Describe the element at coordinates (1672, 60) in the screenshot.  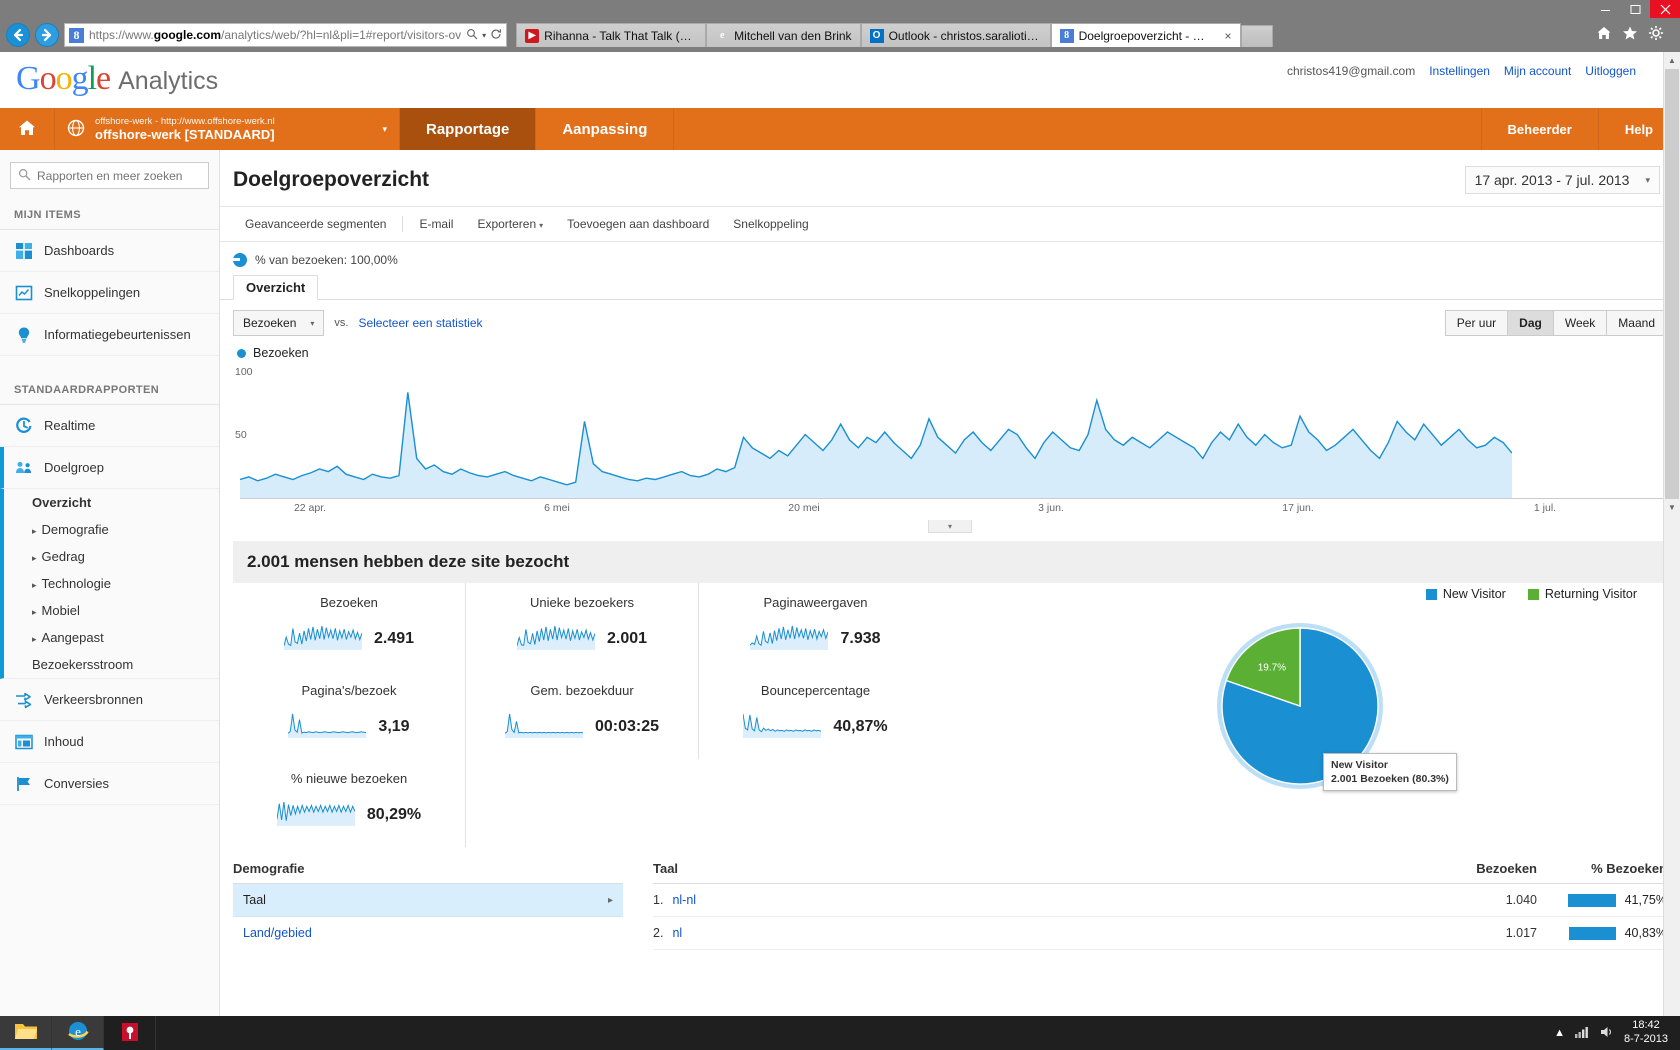
I see `scroll-up-icon: ▲` at that location.